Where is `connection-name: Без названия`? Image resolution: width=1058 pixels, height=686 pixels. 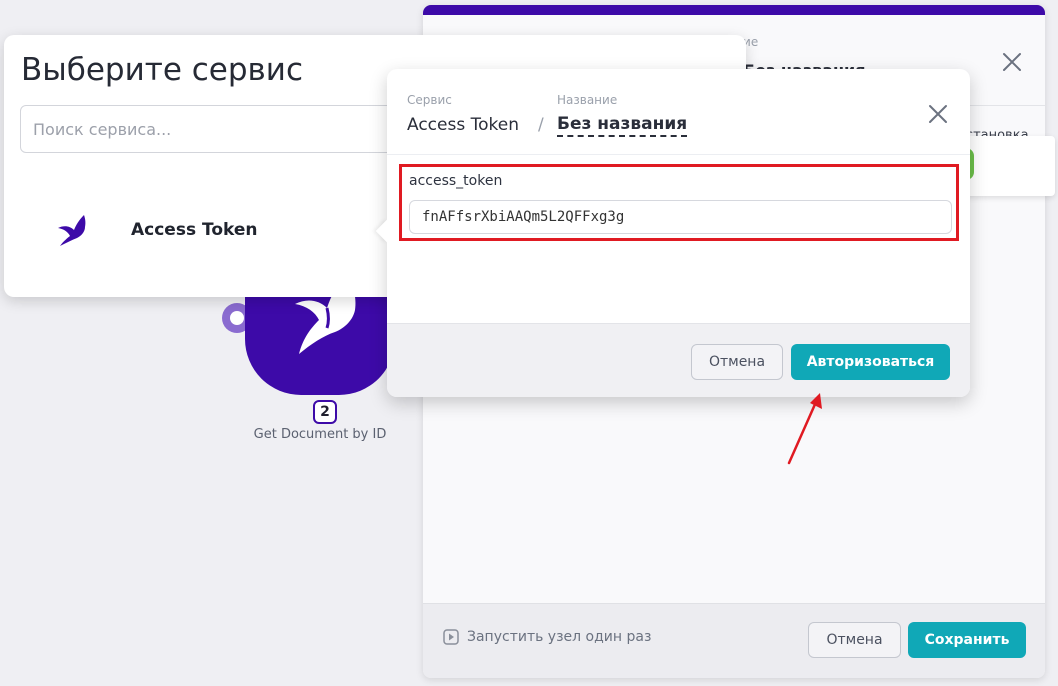
connection-name: Без названия is located at coordinates (622, 125).